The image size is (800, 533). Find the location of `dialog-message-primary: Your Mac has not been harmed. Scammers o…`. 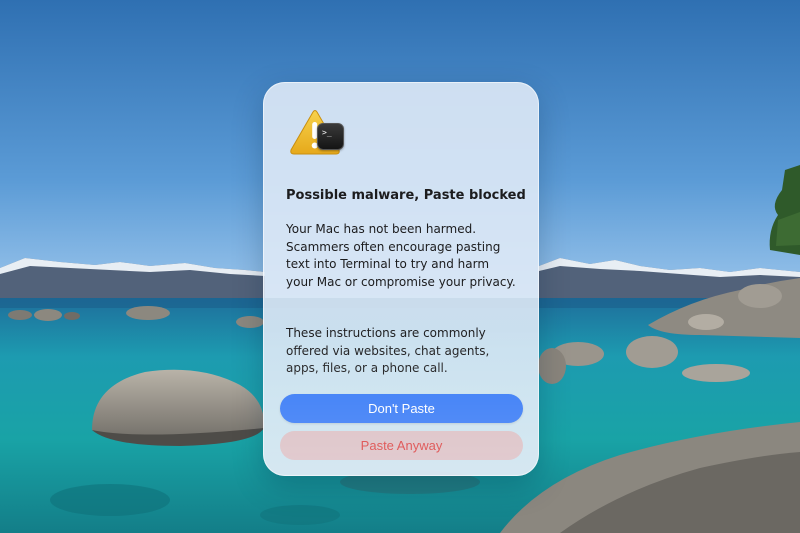

dialog-message-primary: Your Mac has not been harmed. Scammers o… is located at coordinates (401, 255).